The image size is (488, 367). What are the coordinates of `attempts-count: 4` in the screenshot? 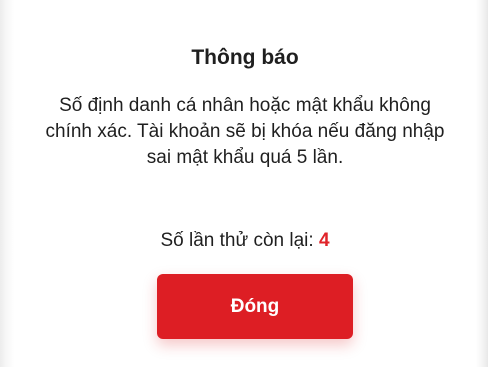 It's located at (324, 240).